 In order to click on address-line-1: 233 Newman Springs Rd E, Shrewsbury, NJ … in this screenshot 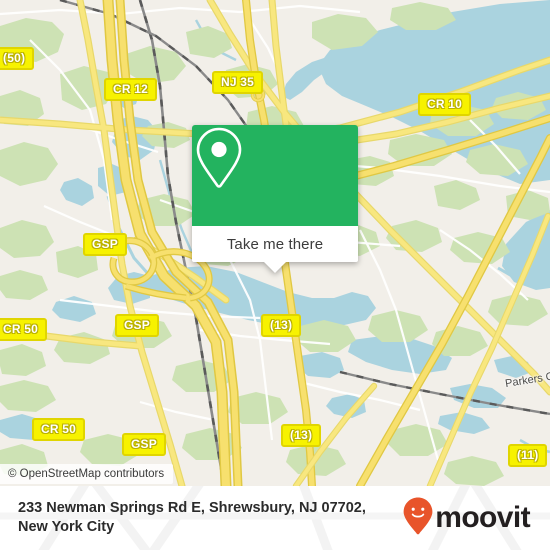, I will do `click(192, 508)`.